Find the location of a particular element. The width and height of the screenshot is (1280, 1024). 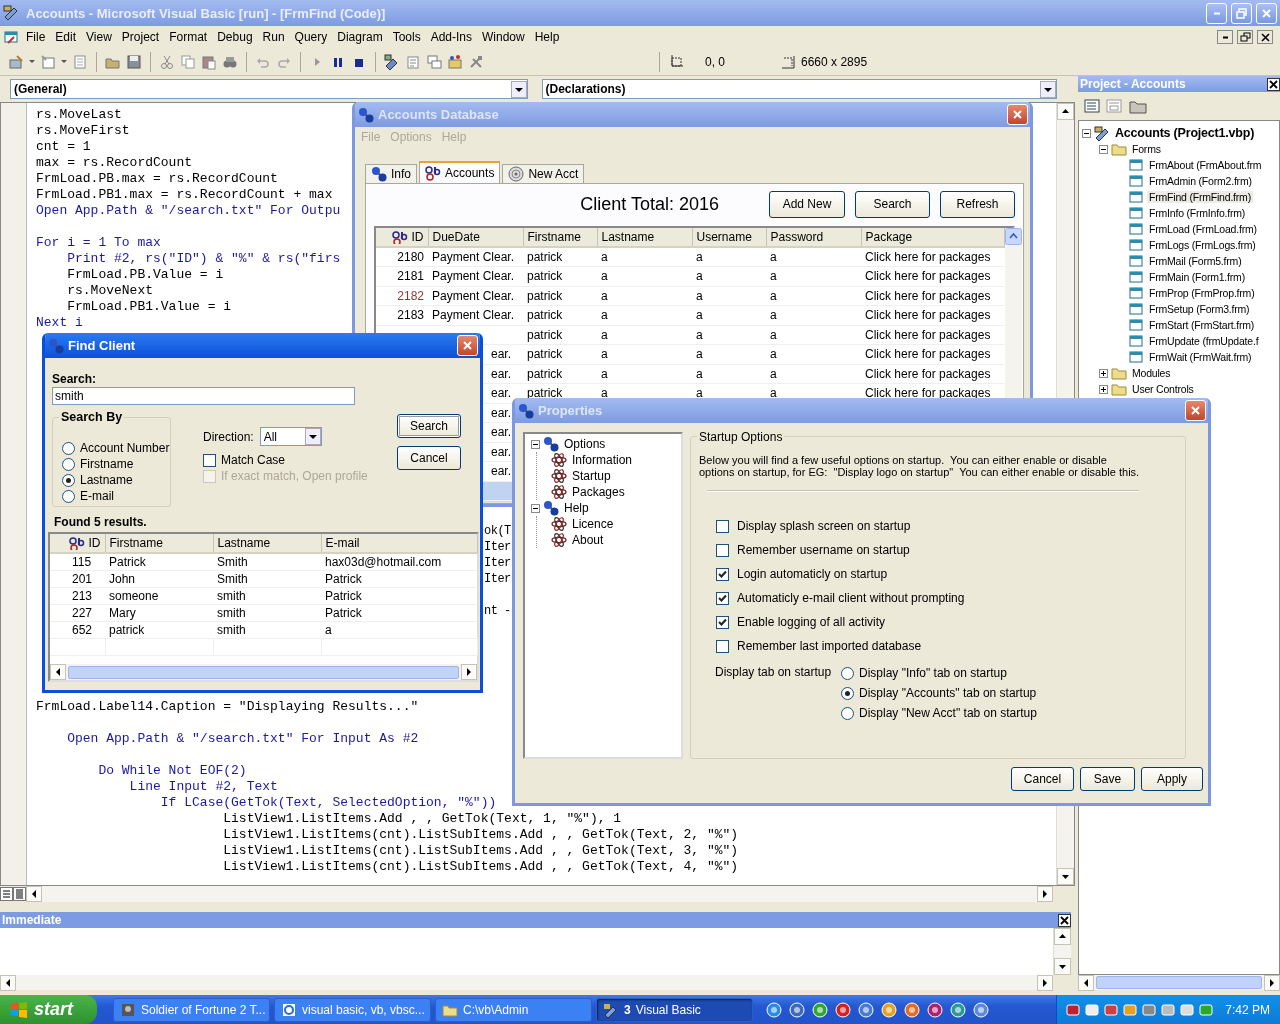

tree-item: Forms is located at coordinates (1146, 149).